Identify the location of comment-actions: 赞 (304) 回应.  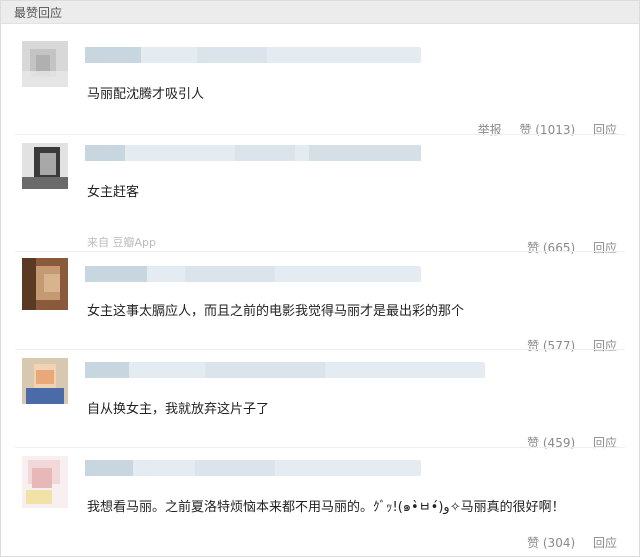
(565, 542).